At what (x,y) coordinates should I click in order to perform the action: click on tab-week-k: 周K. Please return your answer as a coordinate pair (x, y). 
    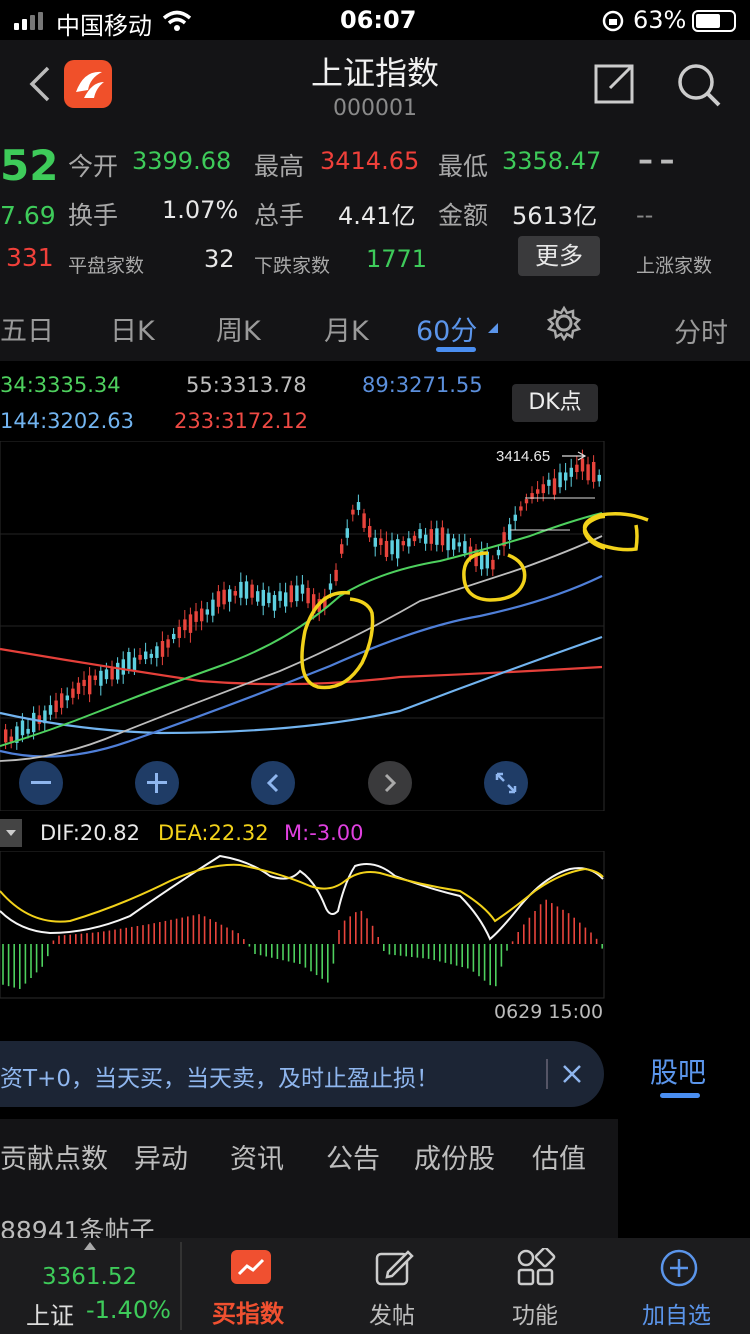
    Looking at the image, I should click on (238, 328).